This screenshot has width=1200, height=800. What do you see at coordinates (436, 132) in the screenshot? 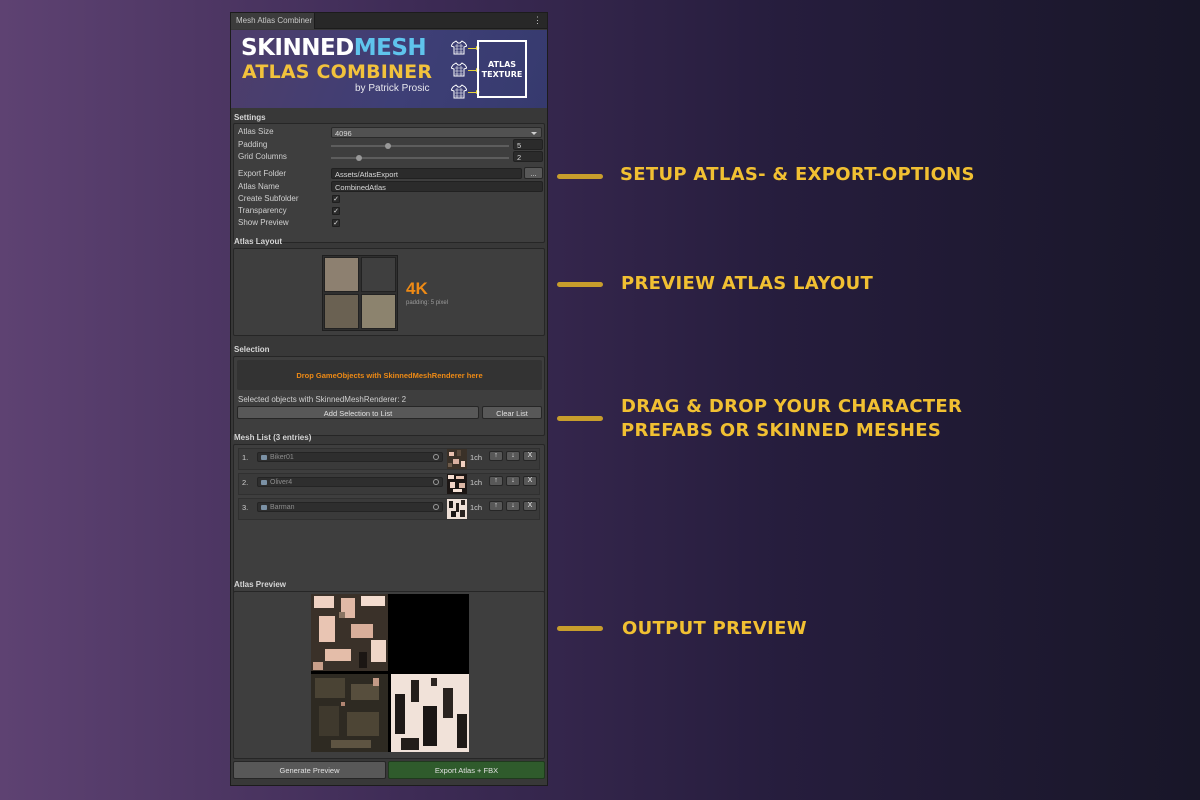
I see `atlas-size-dropdown: 4096` at bounding box center [436, 132].